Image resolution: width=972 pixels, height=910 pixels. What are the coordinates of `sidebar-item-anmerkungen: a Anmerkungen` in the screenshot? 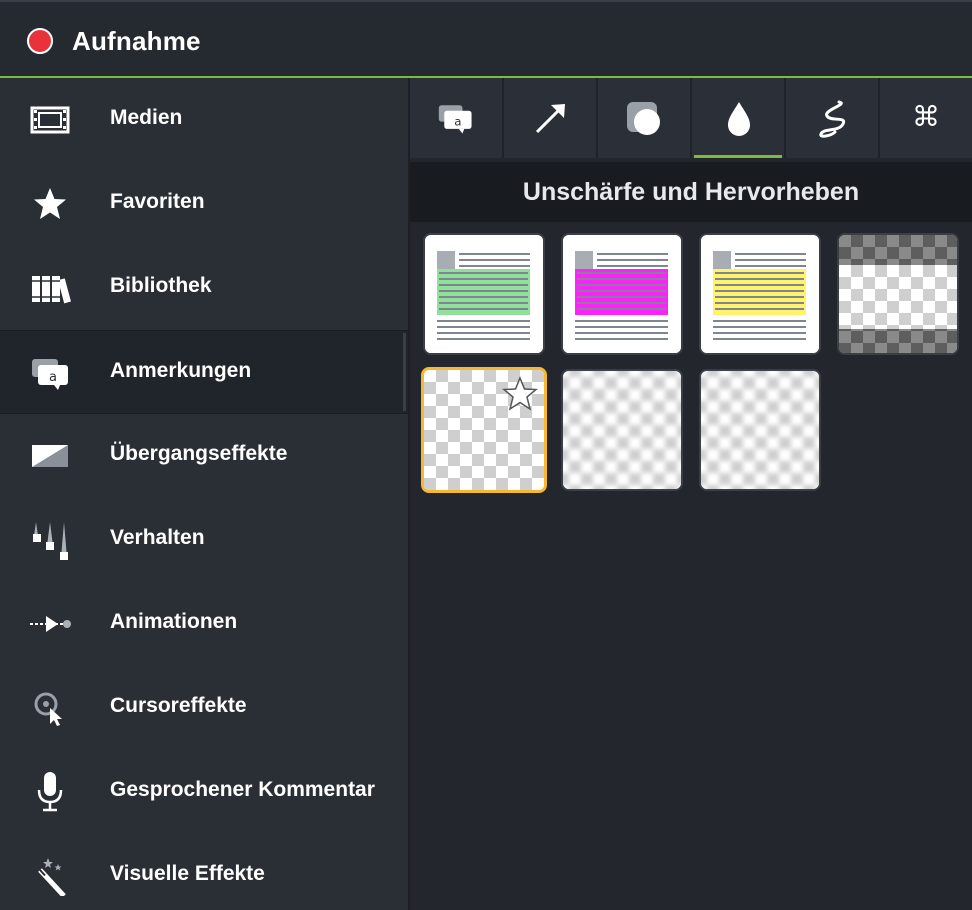 It's located at (204, 372).